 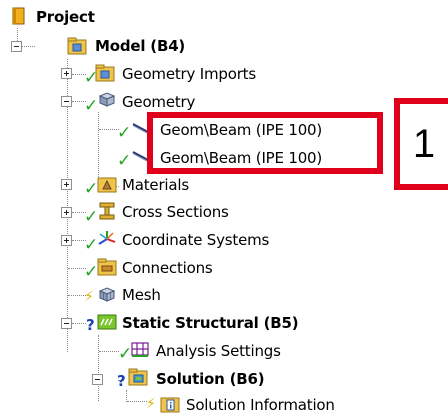 I want to click on tree-label: Static Structural (B5), so click(x=210, y=323).